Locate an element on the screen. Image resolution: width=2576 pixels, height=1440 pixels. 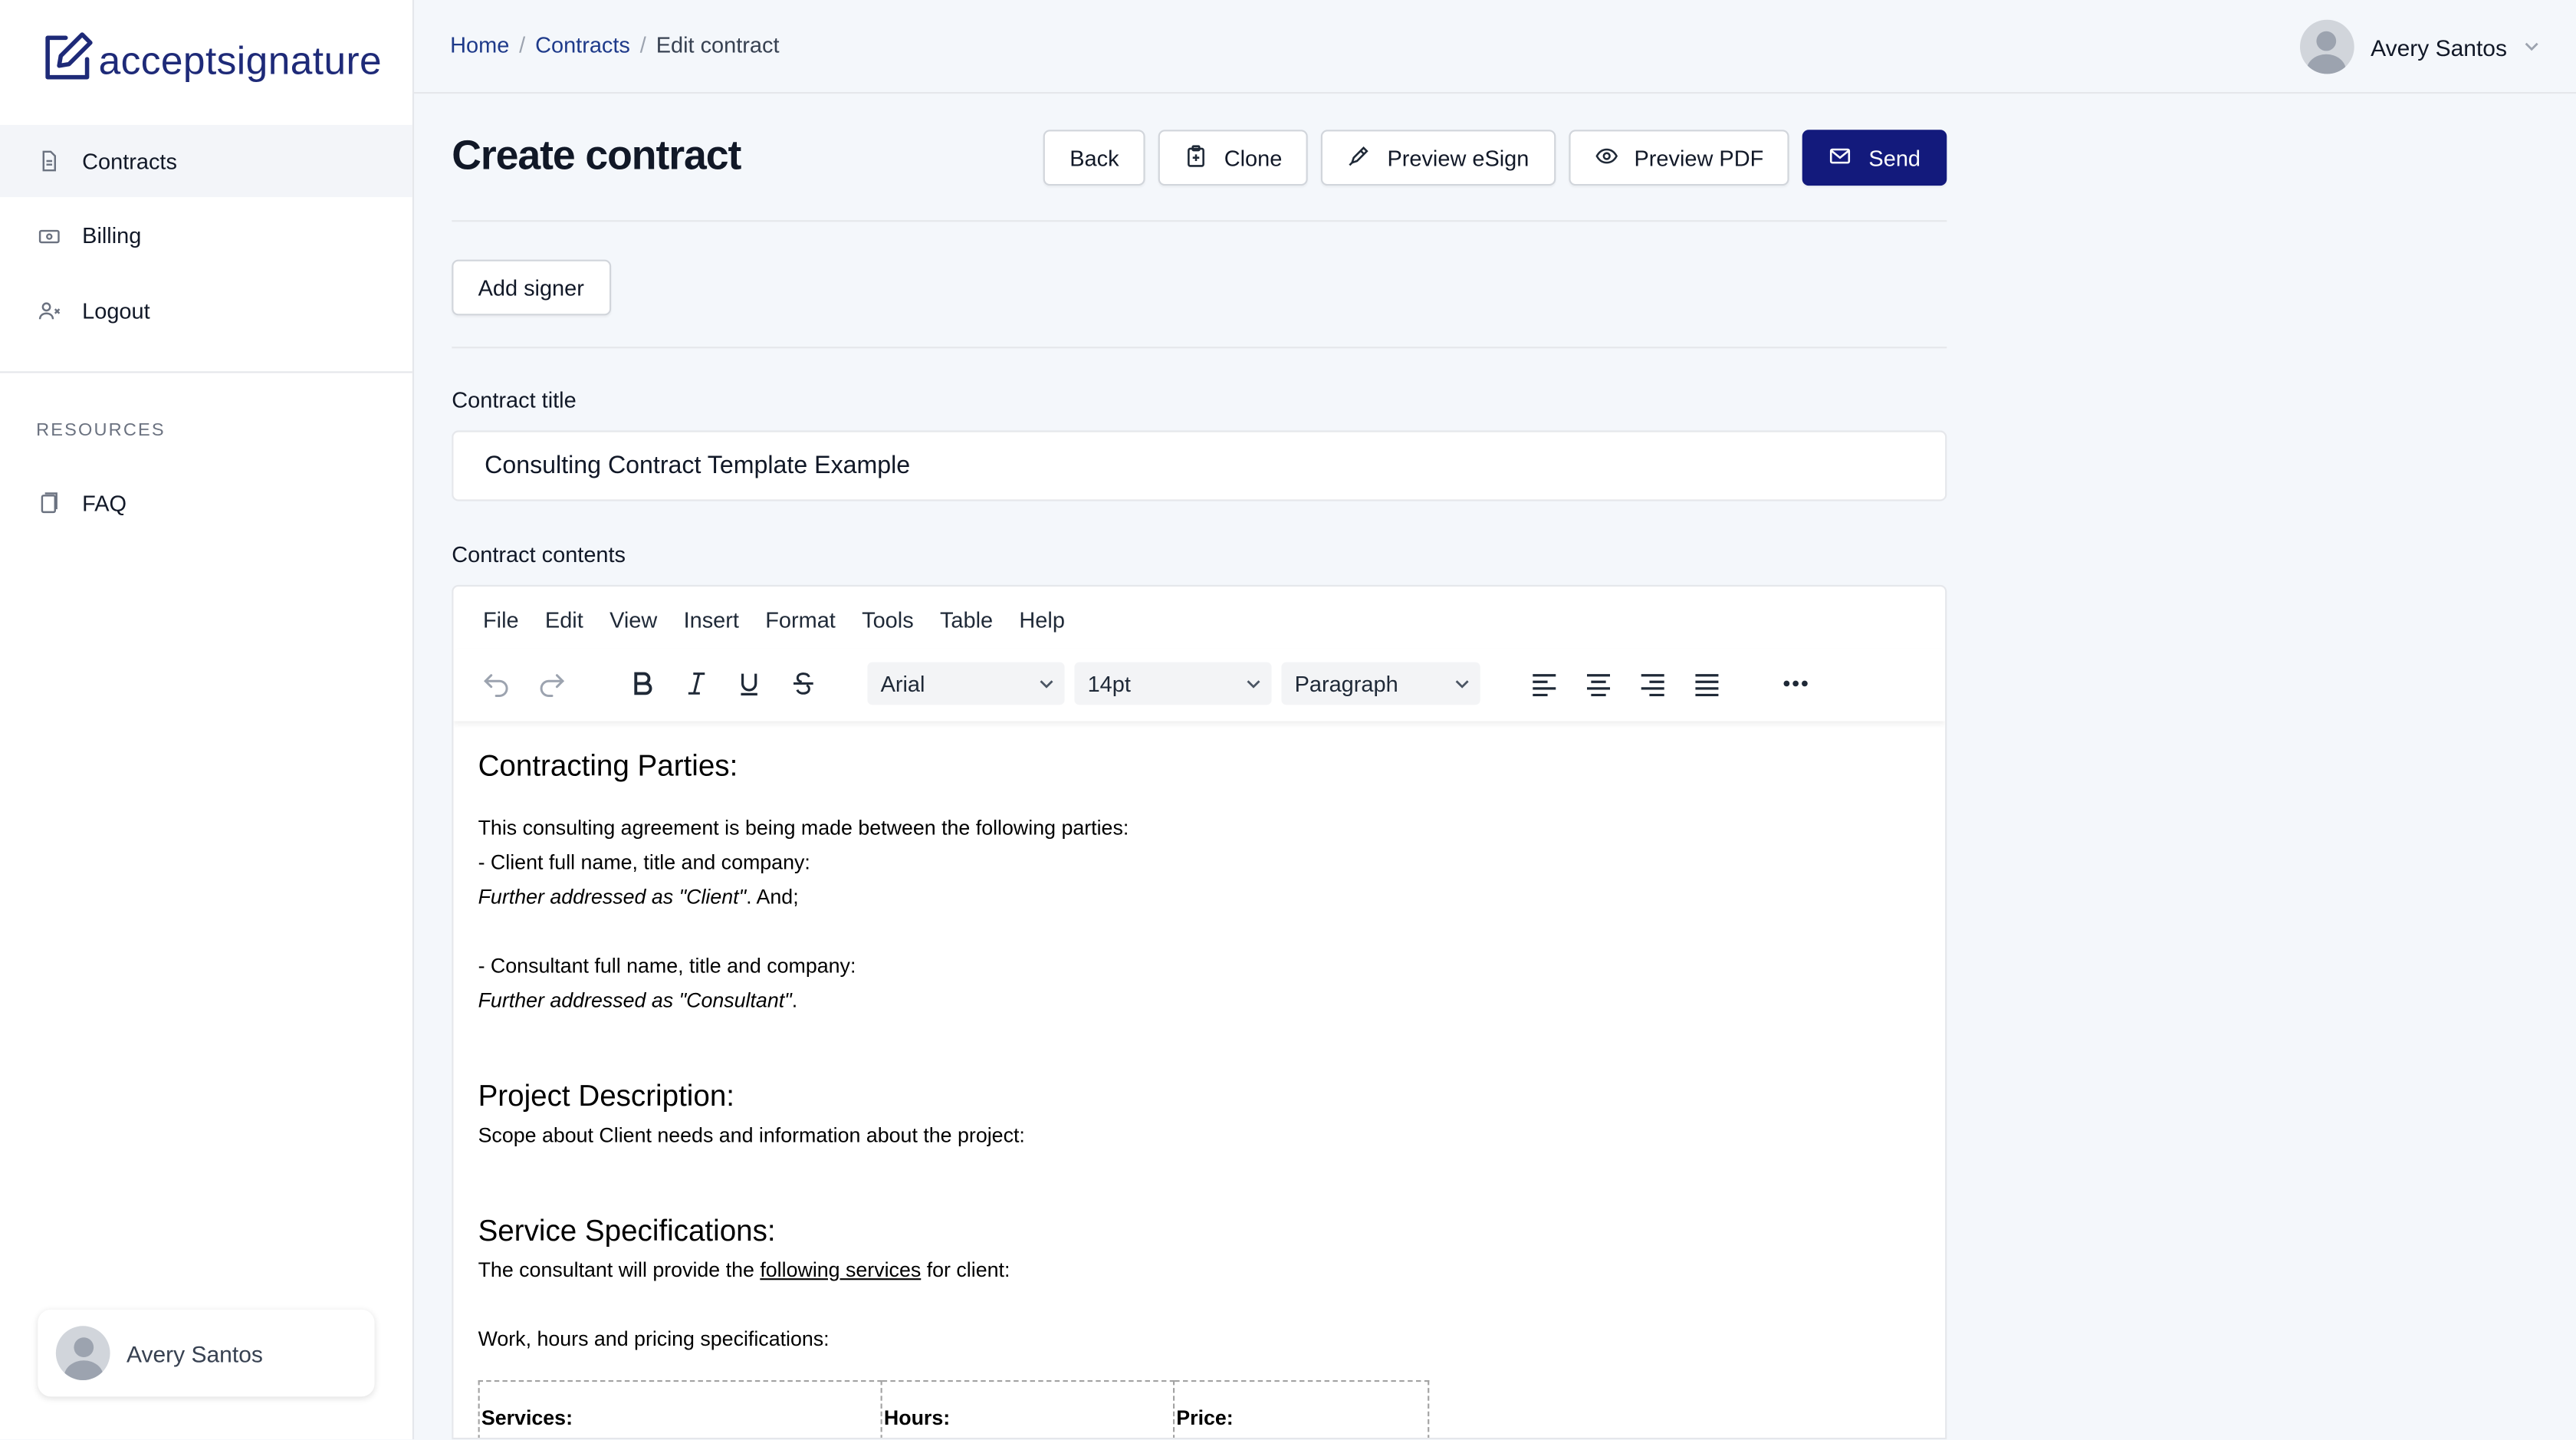
sidebar-user-card: Avery Santos is located at coordinates (206, 1353).